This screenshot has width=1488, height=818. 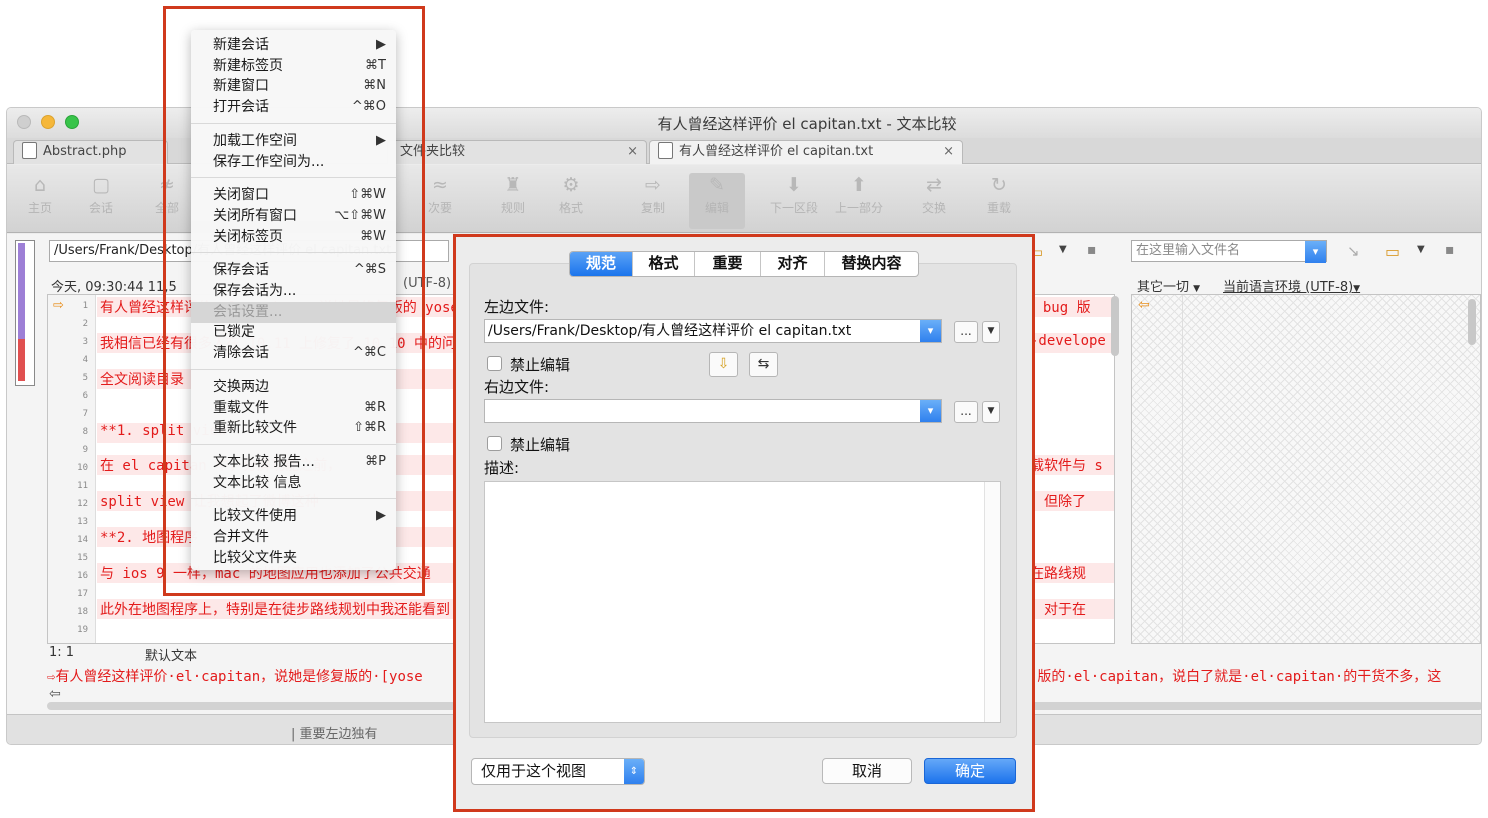 I want to click on tab-folder-compare: 文件夹比较 ×, so click(x=517, y=152).